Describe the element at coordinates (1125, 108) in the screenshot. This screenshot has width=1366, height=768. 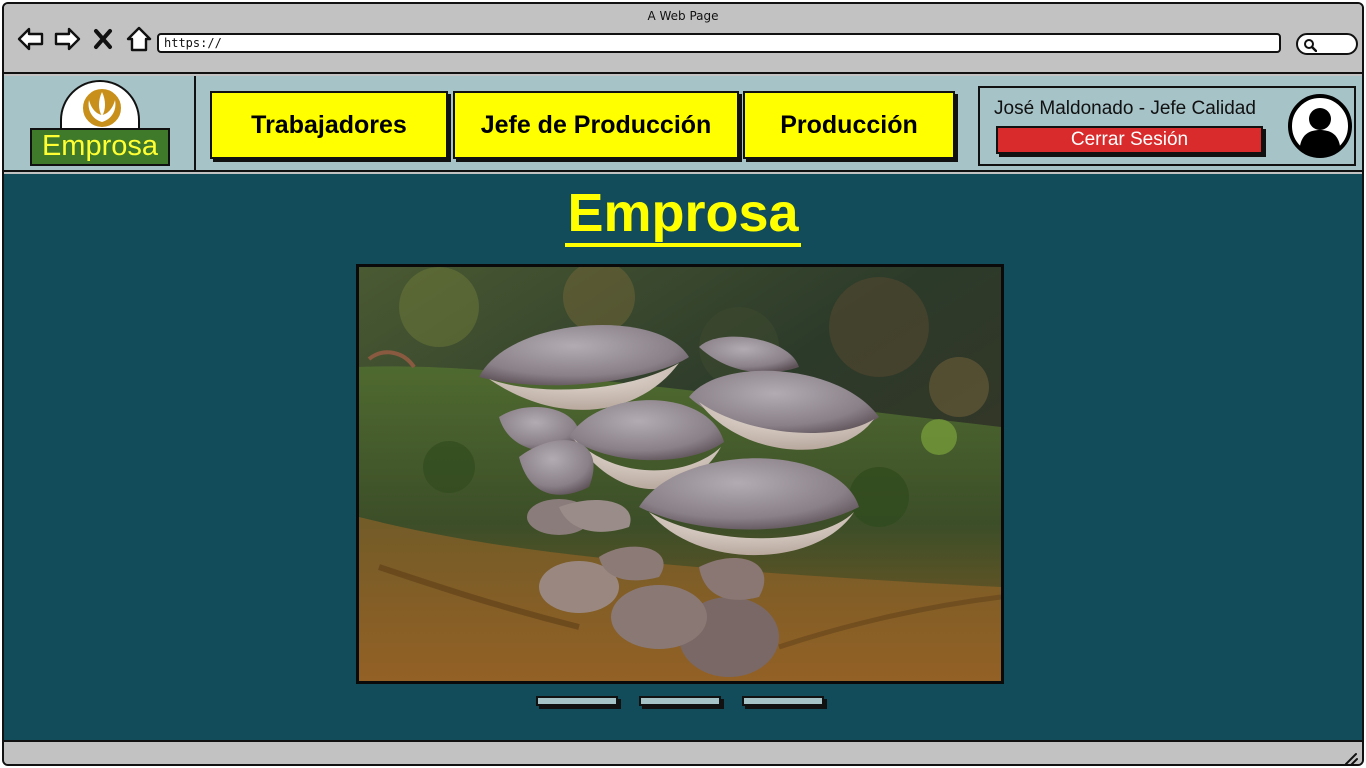
I see `user-name-label: José Maldonado - Jefe Calidad` at that location.